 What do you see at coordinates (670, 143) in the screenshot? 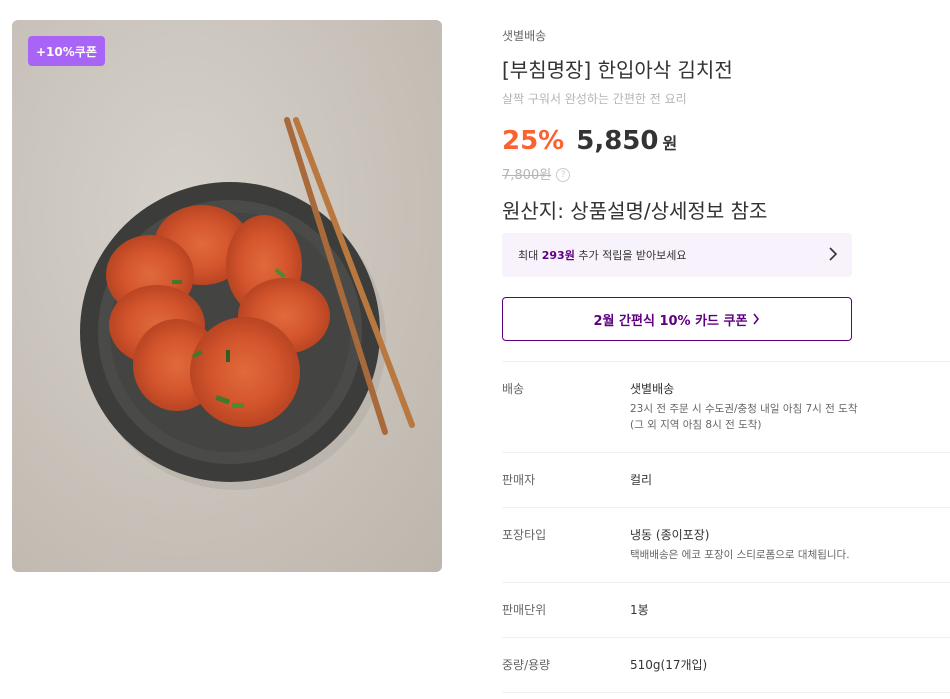
I see `currency-unit: 원` at bounding box center [670, 143].